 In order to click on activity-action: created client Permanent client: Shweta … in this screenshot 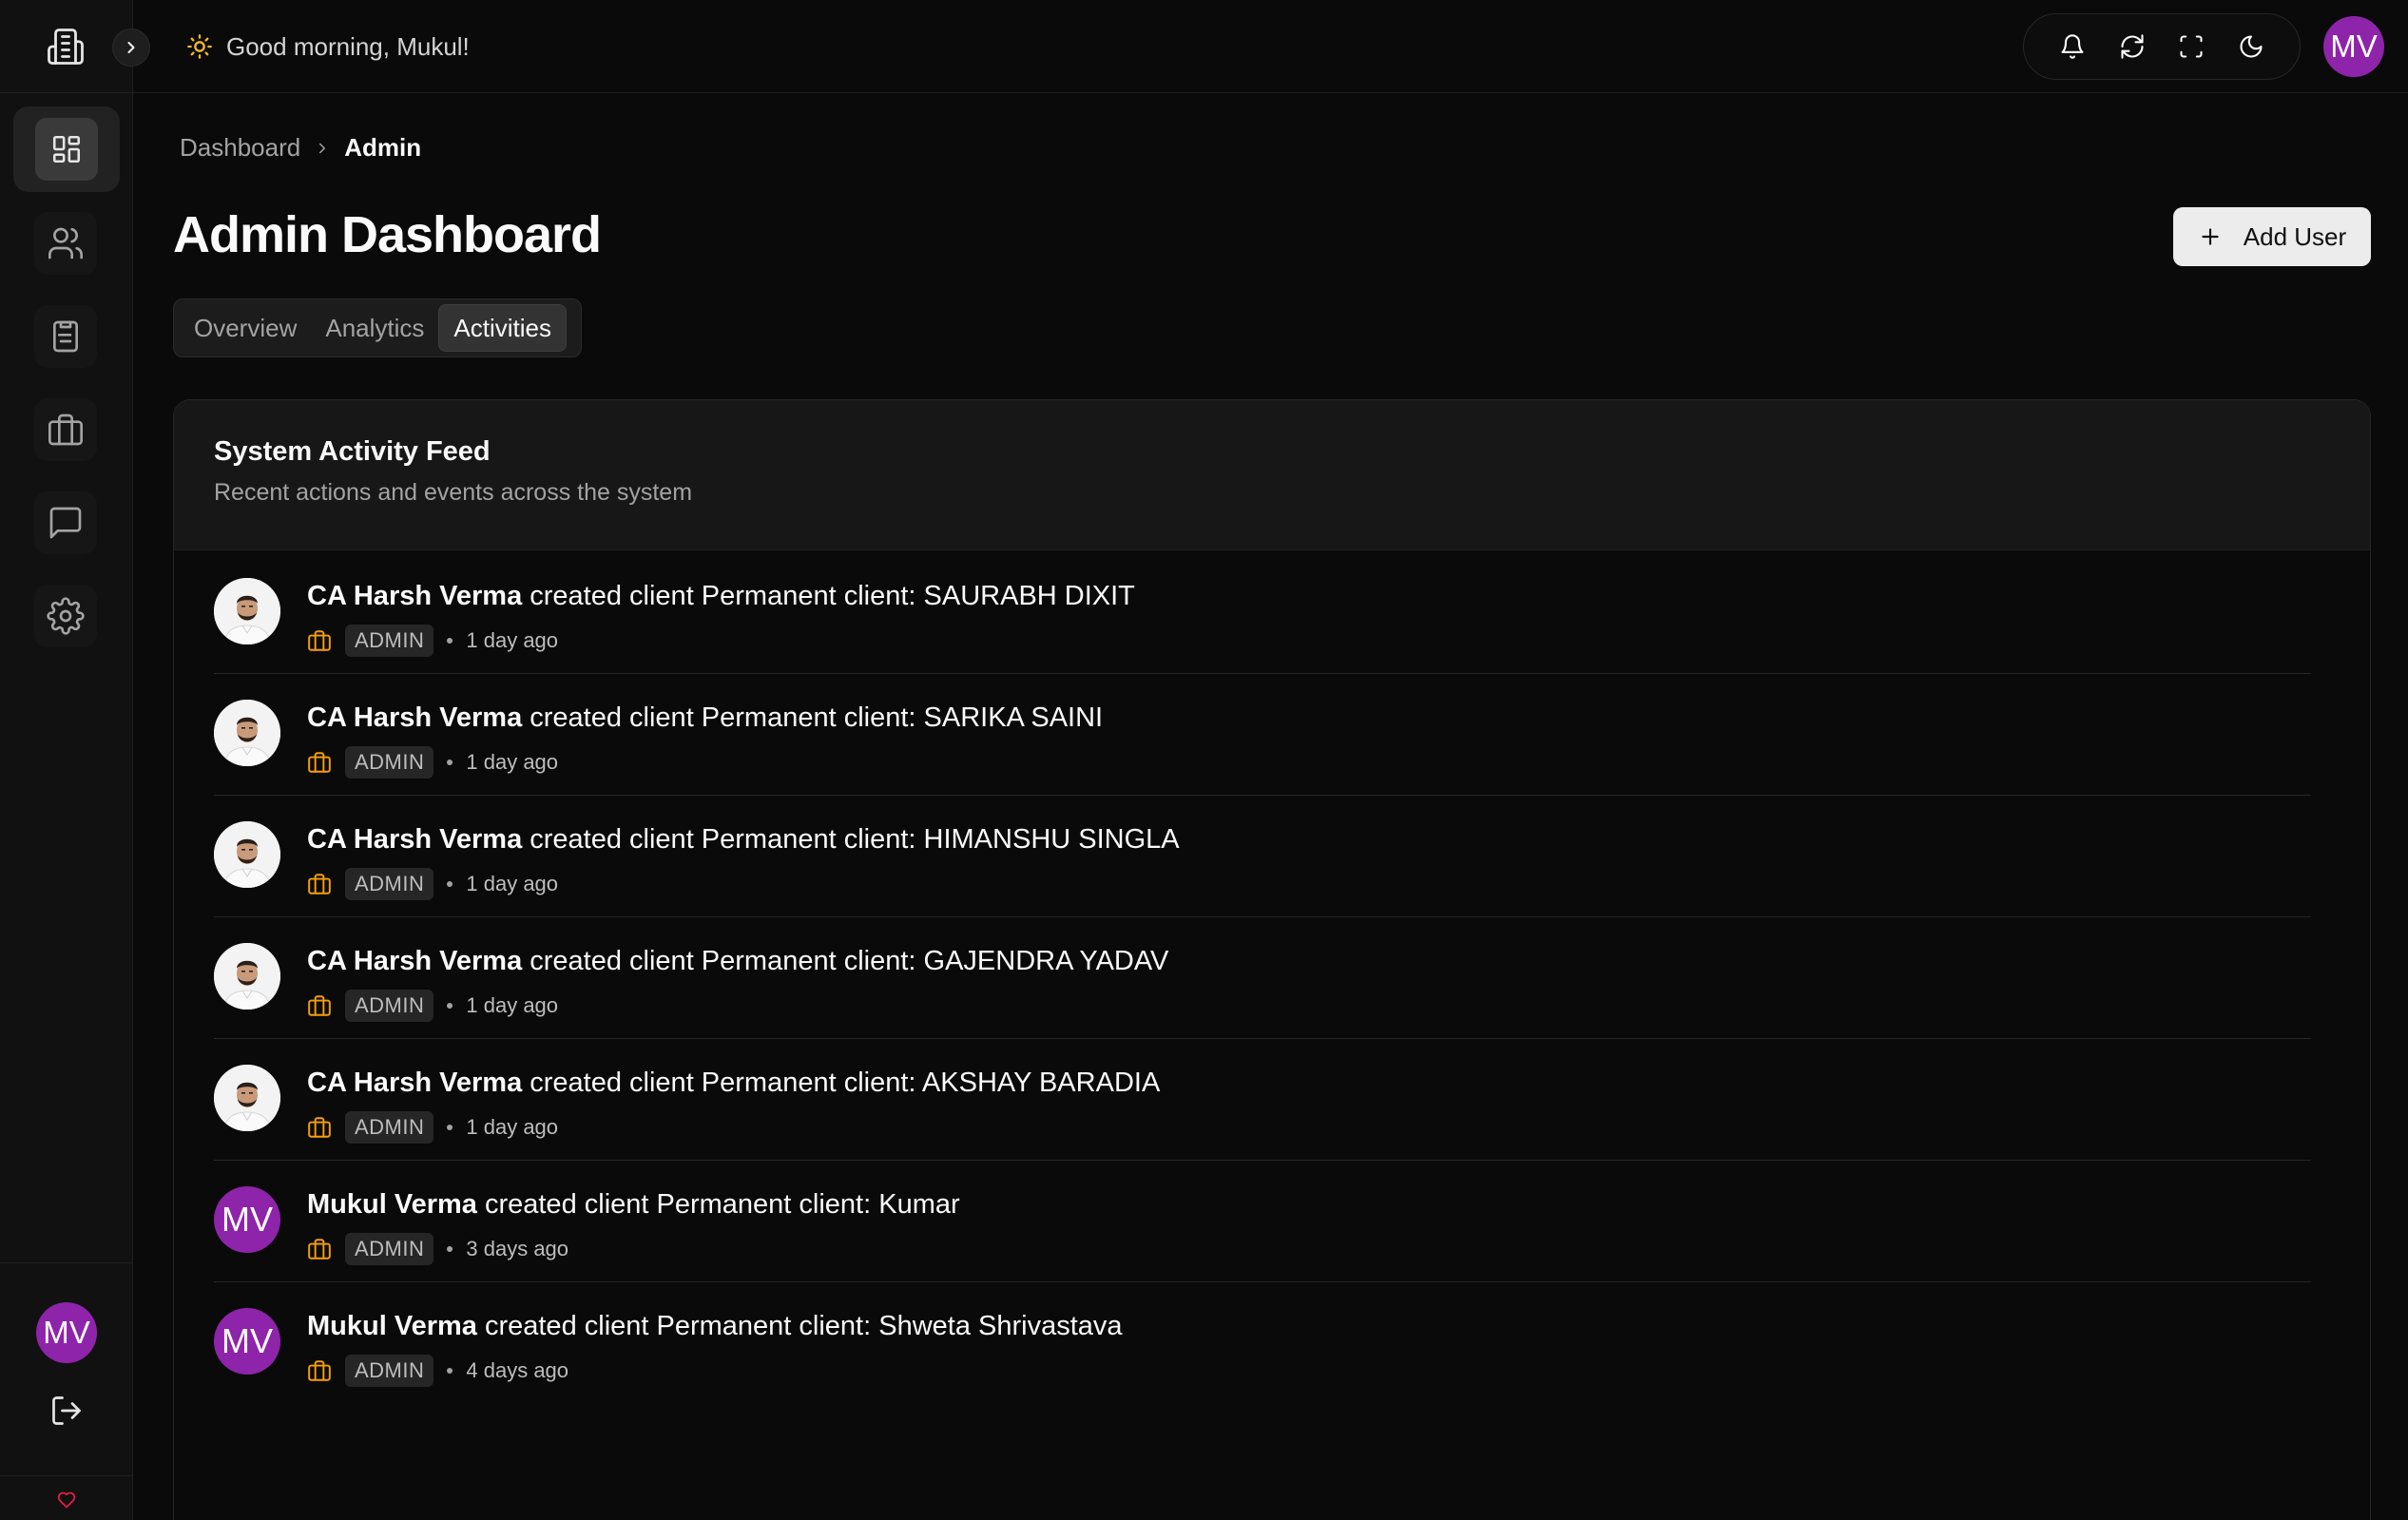, I will do `click(799, 1326)`.